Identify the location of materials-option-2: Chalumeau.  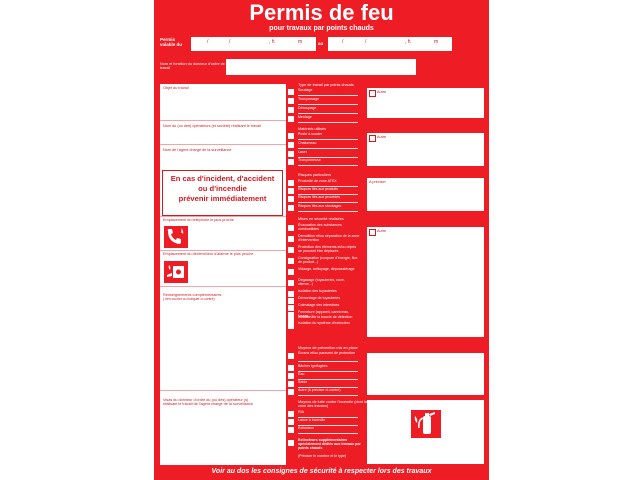
(307, 143).